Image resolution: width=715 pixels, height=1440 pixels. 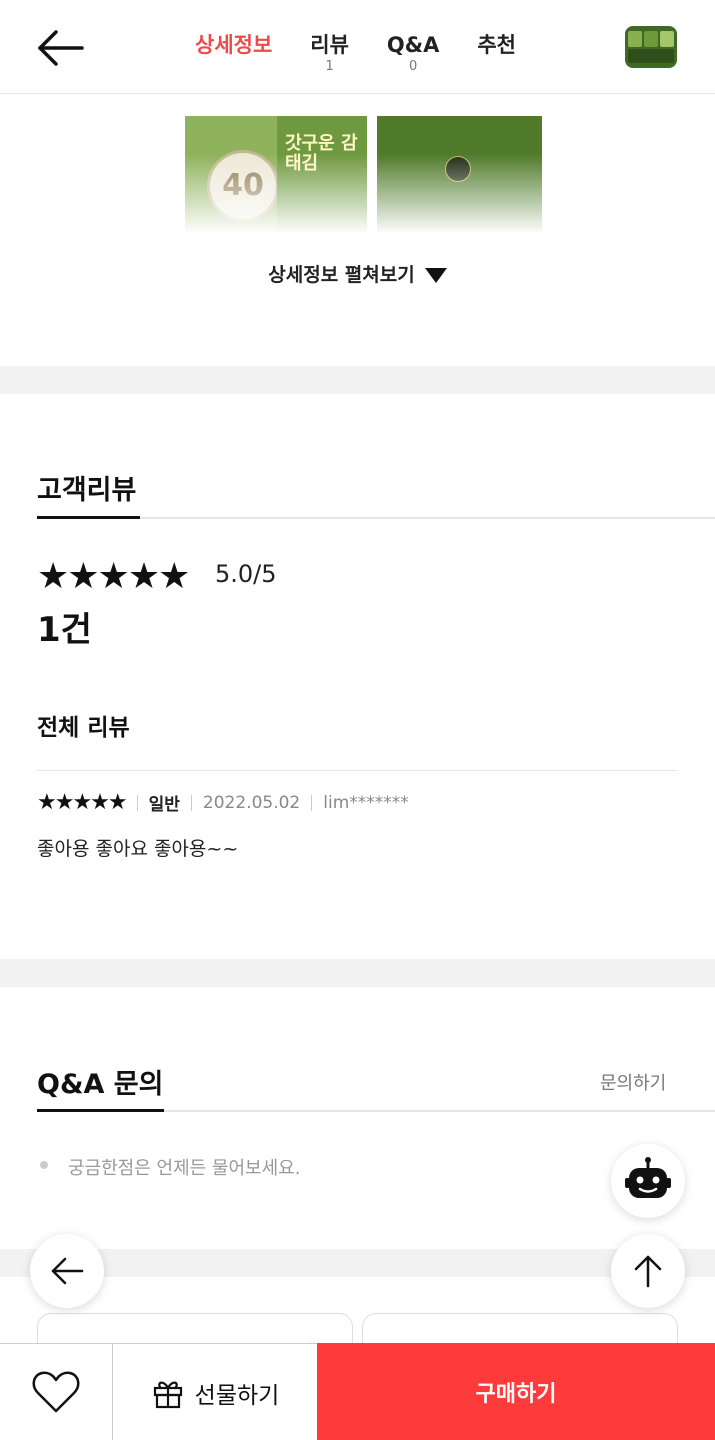 What do you see at coordinates (496, 45) in the screenshot?
I see `tab-label: 추천` at bounding box center [496, 45].